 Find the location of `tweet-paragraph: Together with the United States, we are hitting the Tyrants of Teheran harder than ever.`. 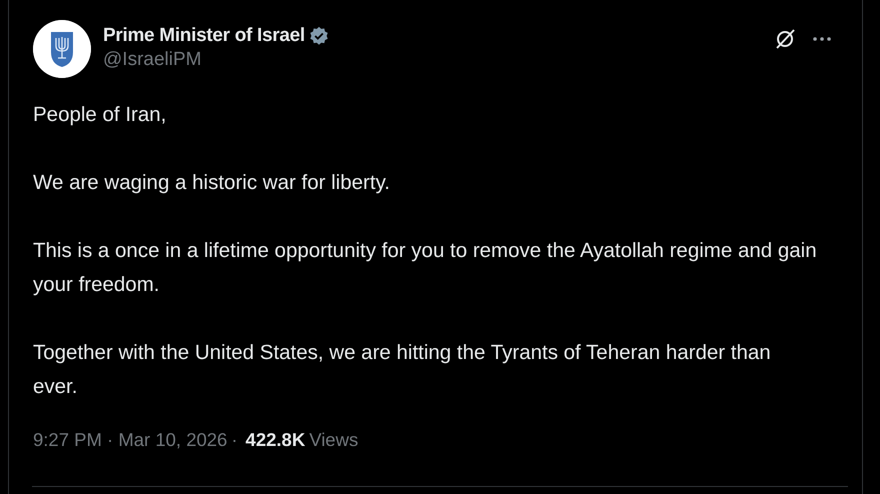

tweet-paragraph: Together with the United States, we are hitting the Tyrants of Teheran harder than ever. is located at coordinates (402, 370).